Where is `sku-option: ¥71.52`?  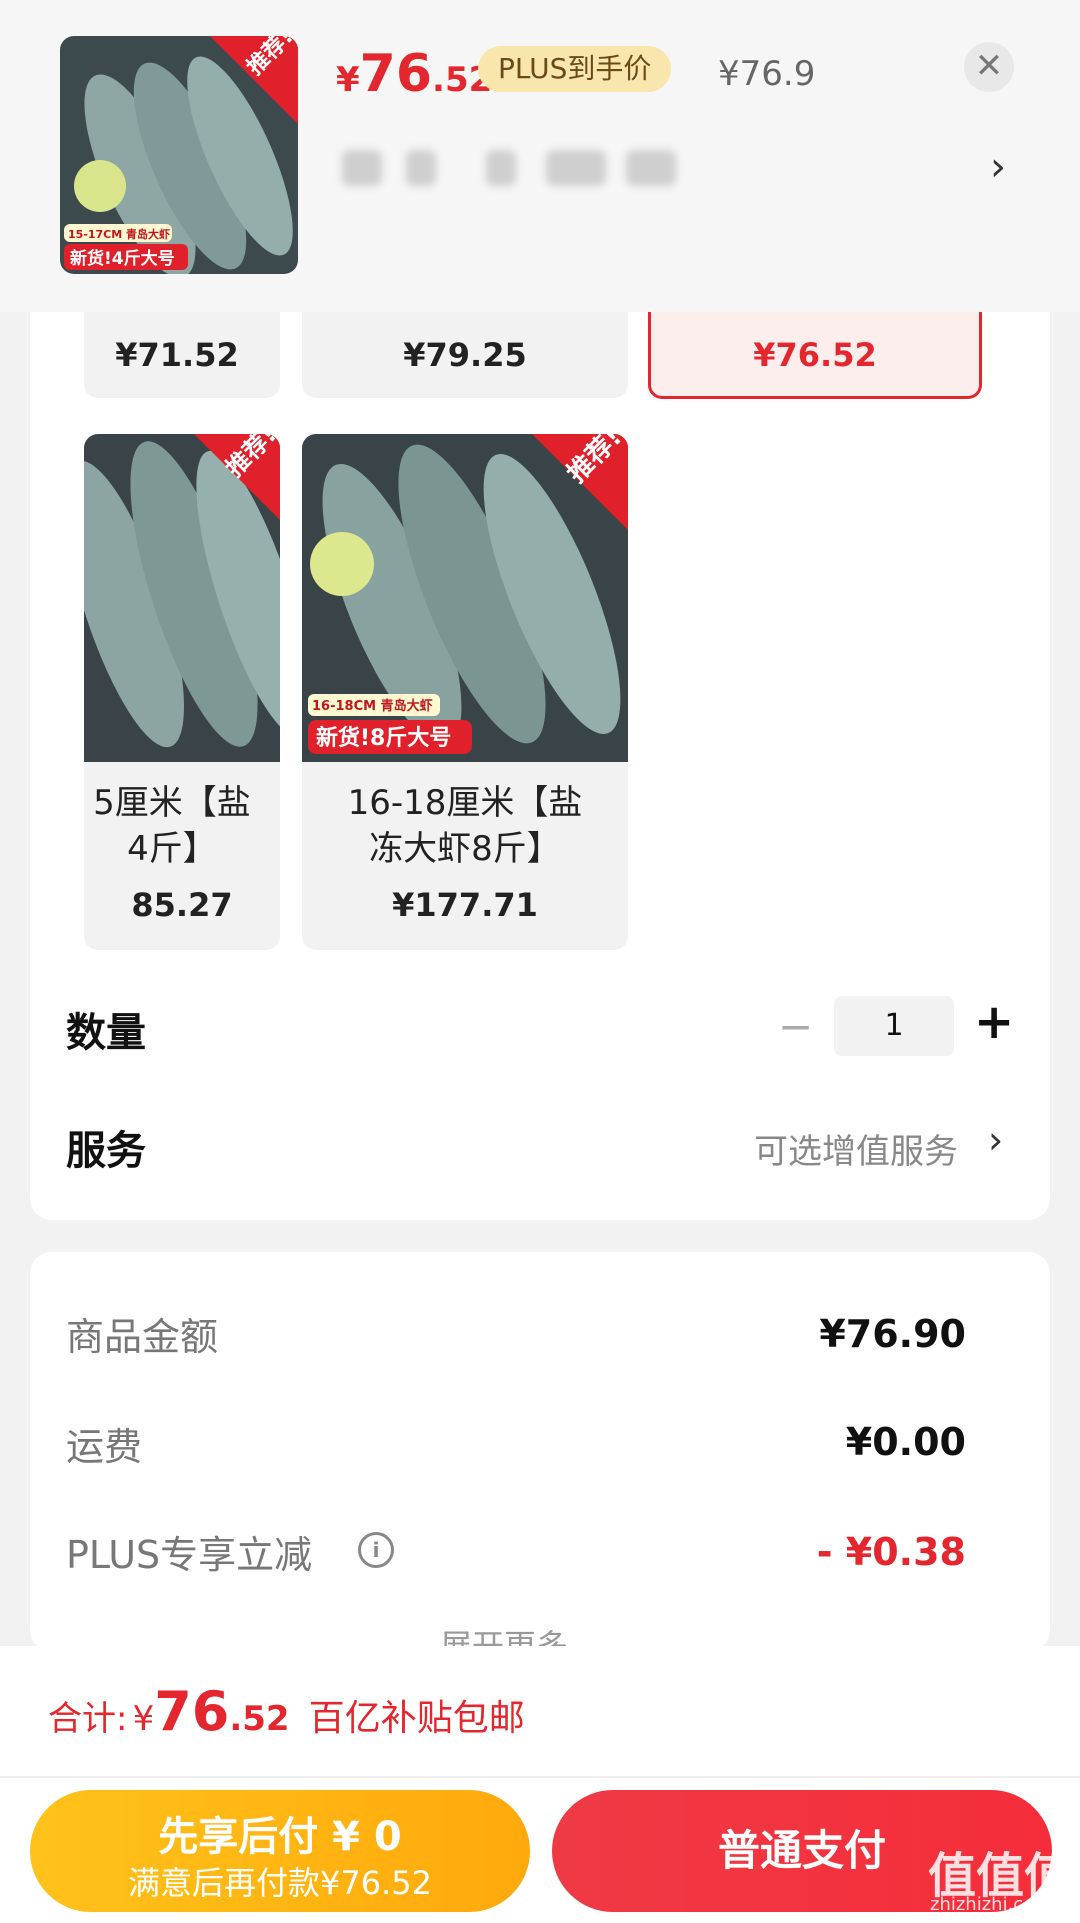
sku-option: ¥71.52 is located at coordinates (182, 355).